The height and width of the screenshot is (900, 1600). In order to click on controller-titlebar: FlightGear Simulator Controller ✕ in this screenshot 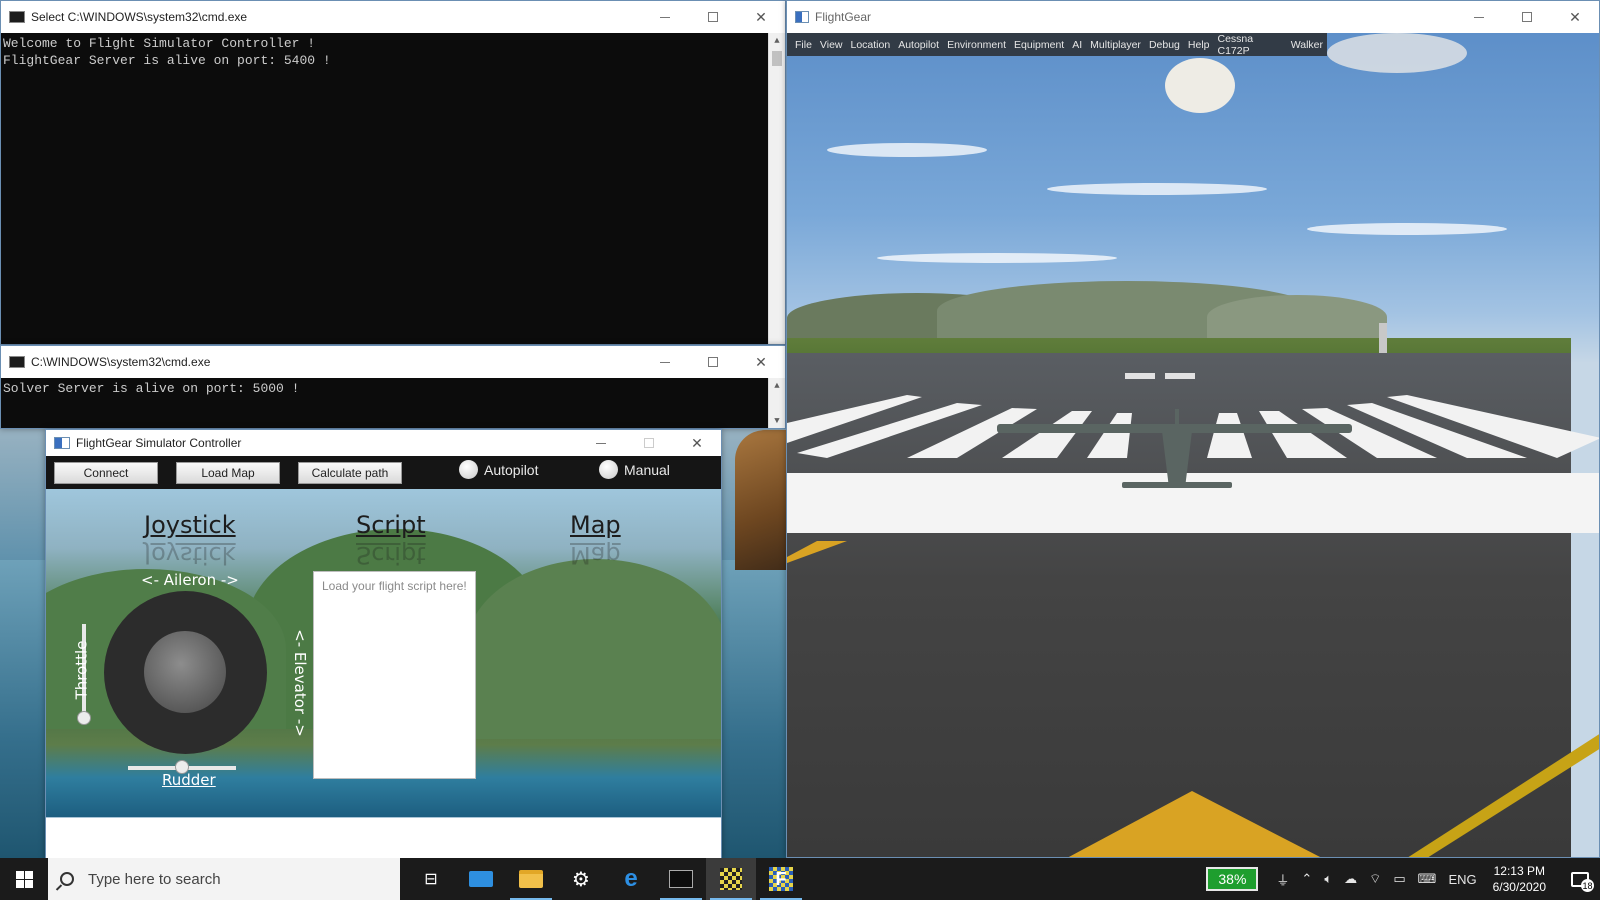, I will do `click(383, 443)`.